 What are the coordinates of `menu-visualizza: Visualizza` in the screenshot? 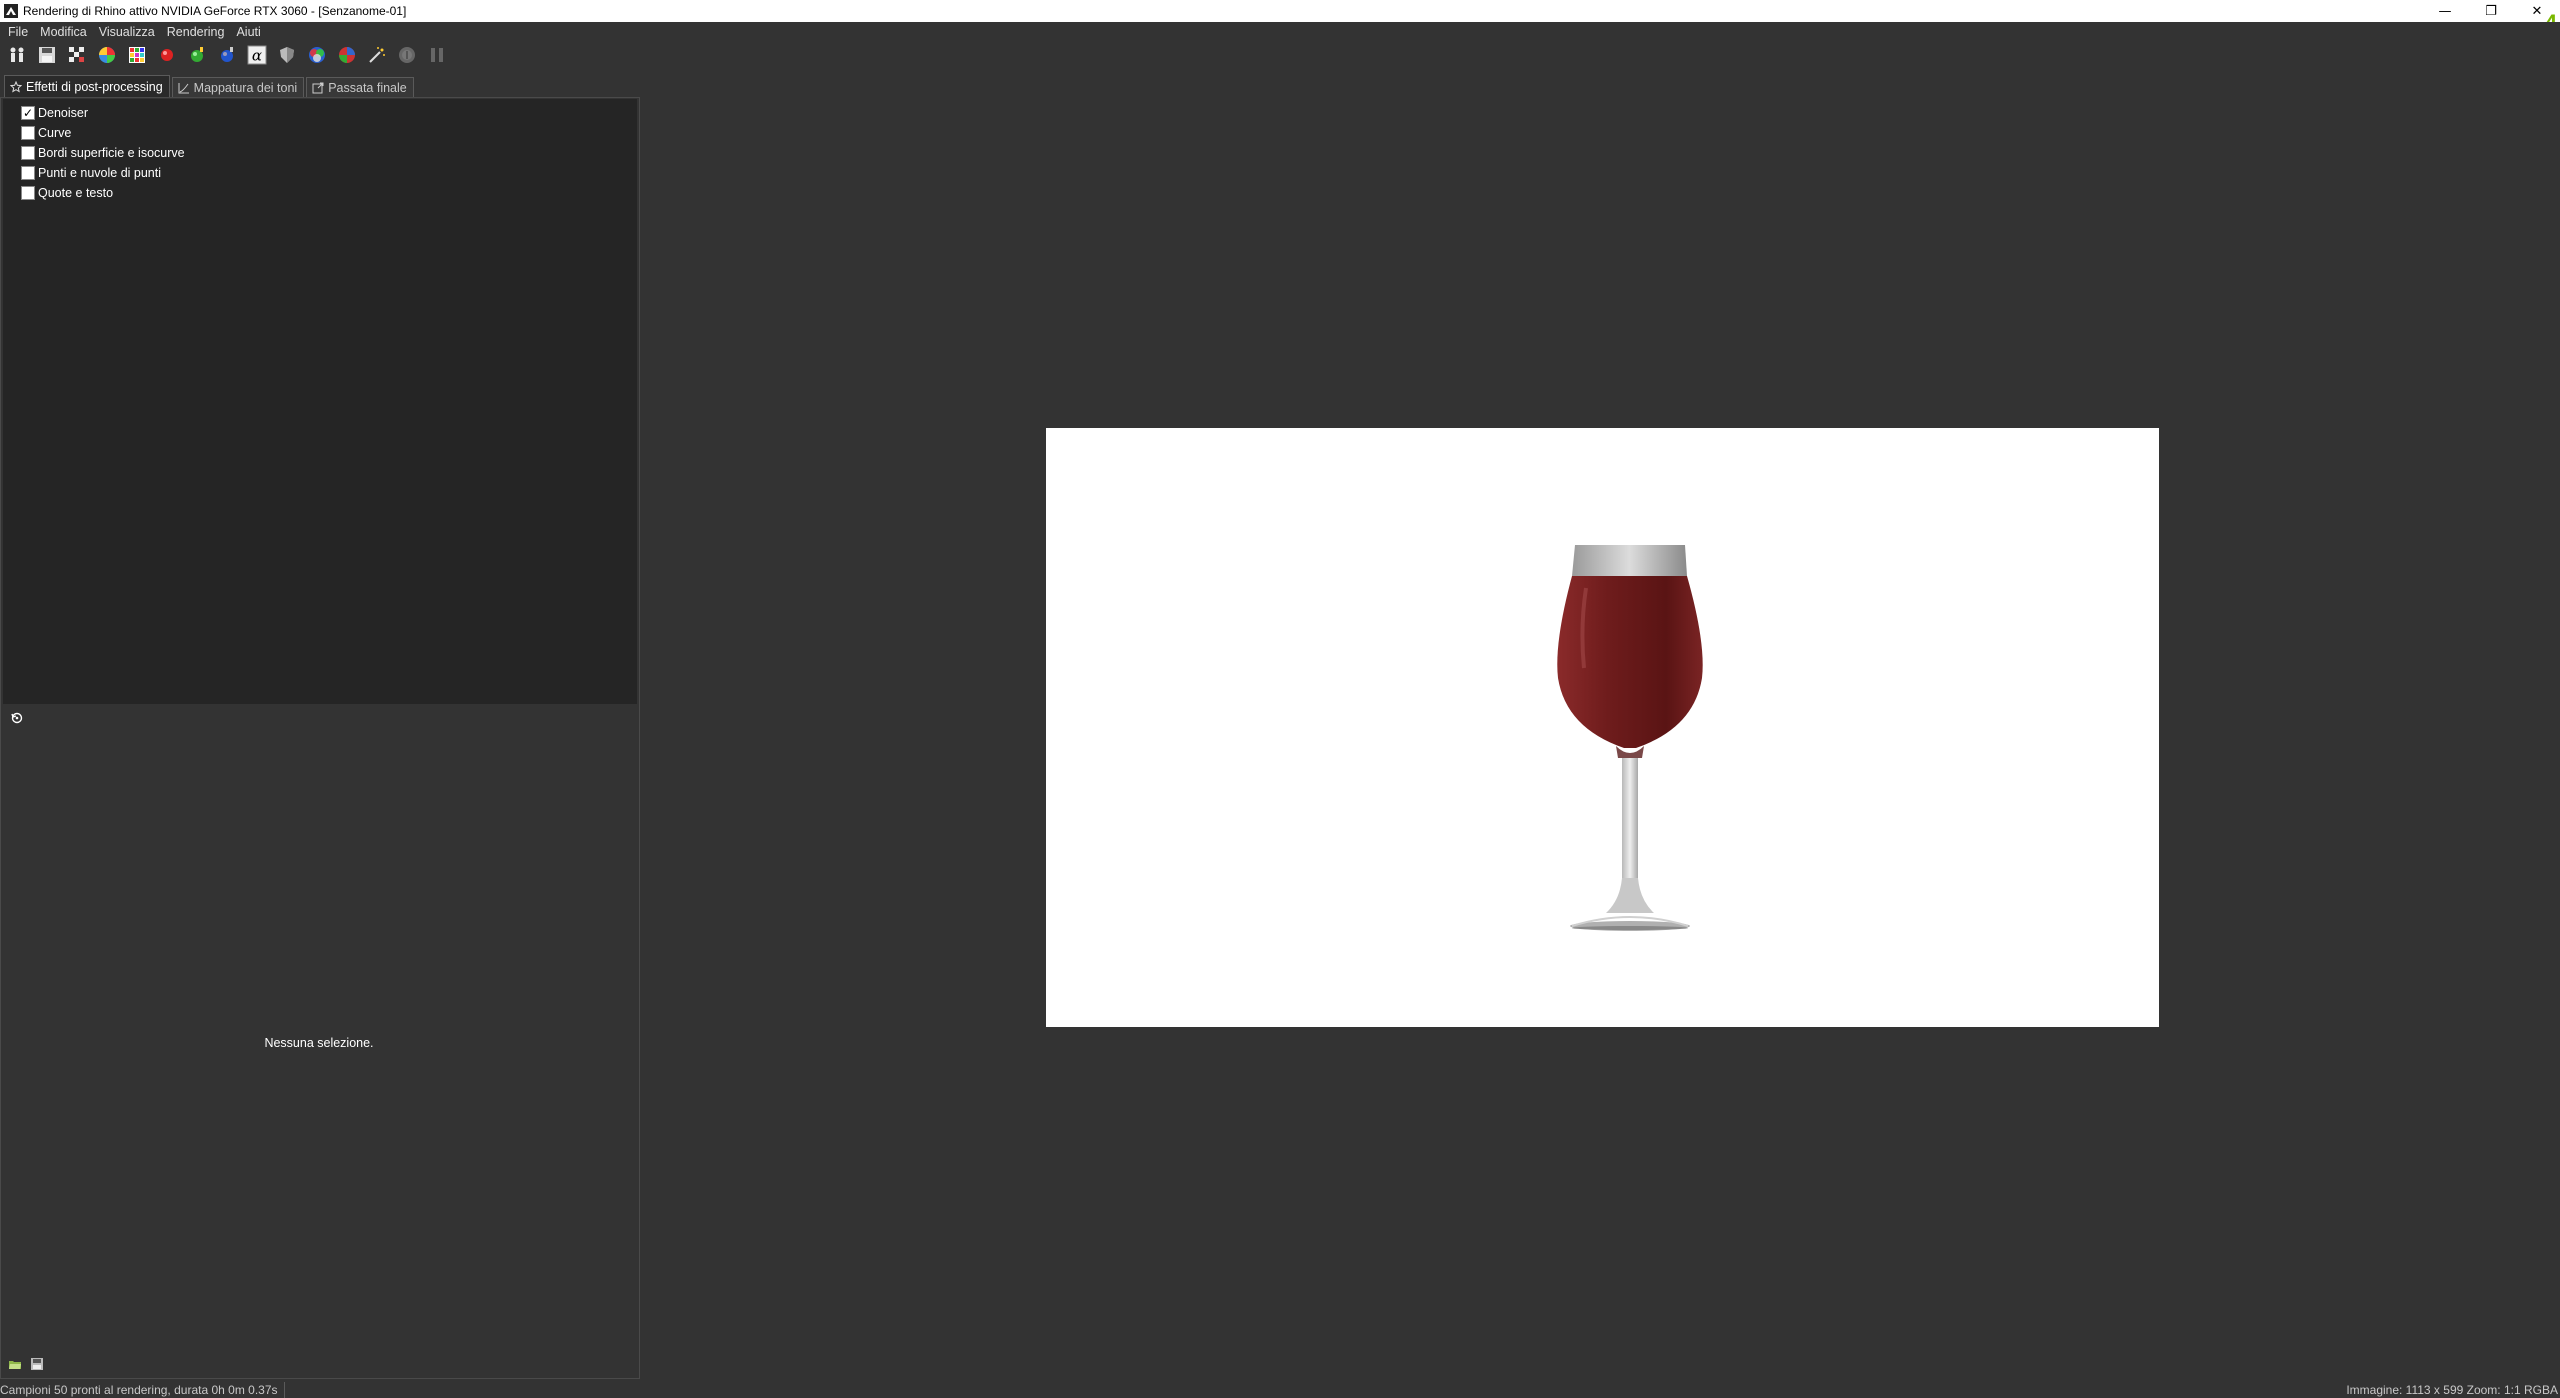 It's located at (127, 32).